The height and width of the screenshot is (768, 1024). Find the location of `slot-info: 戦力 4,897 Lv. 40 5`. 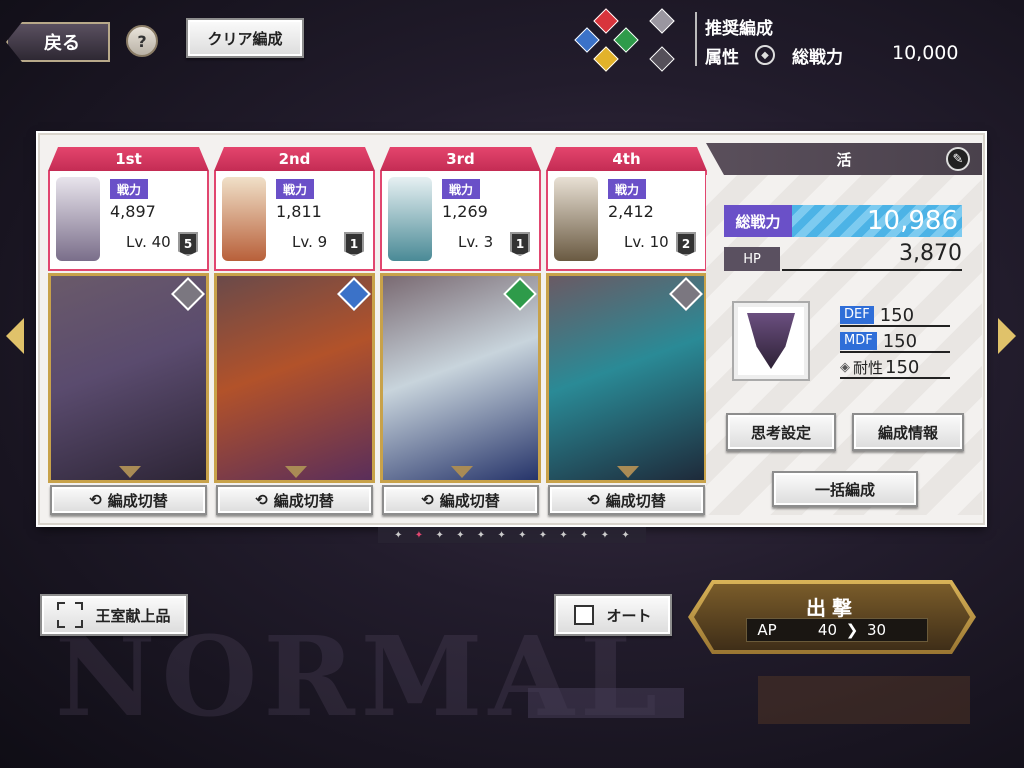

slot-info: 戦力 4,897 Lv. 40 5 is located at coordinates (128, 221).